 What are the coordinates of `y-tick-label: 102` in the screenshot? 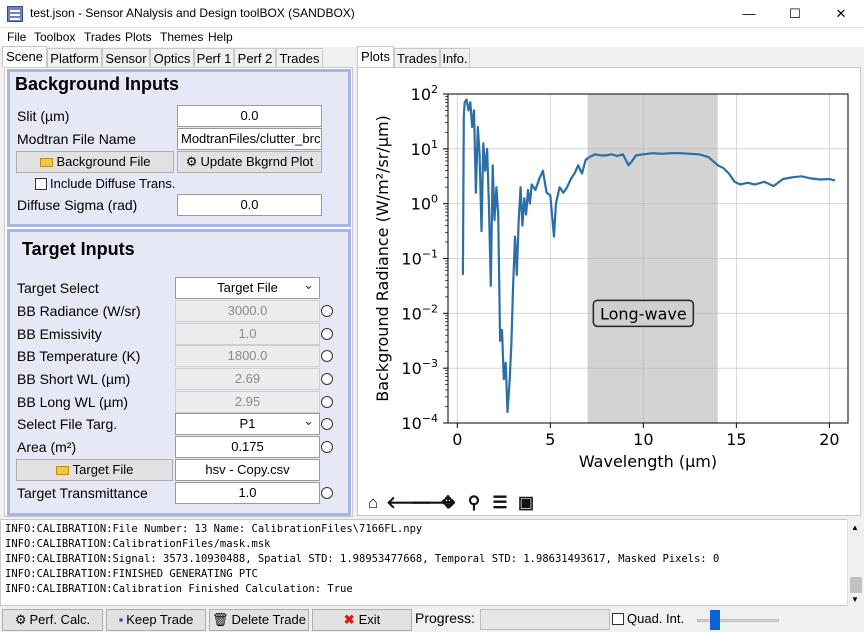 It's located at (424, 93).